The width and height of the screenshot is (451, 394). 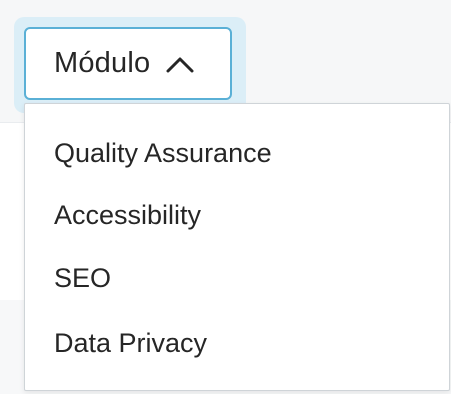 What do you see at coordinates (102, 63) in the screenshot?
I see `module-dropdown-label: Módulo` at bounding box center [102, 63].